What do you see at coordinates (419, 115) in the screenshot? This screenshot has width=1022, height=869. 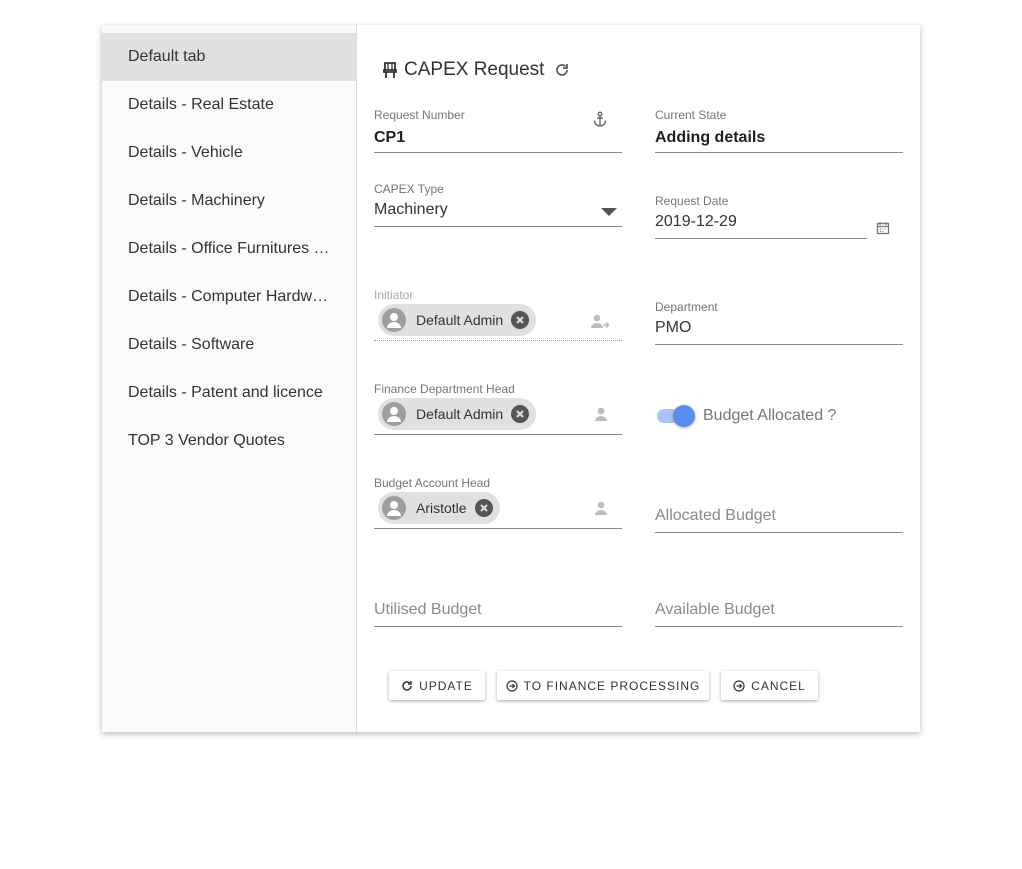 I see `request-number-label: Request Number` at bounding box center [419, 115].